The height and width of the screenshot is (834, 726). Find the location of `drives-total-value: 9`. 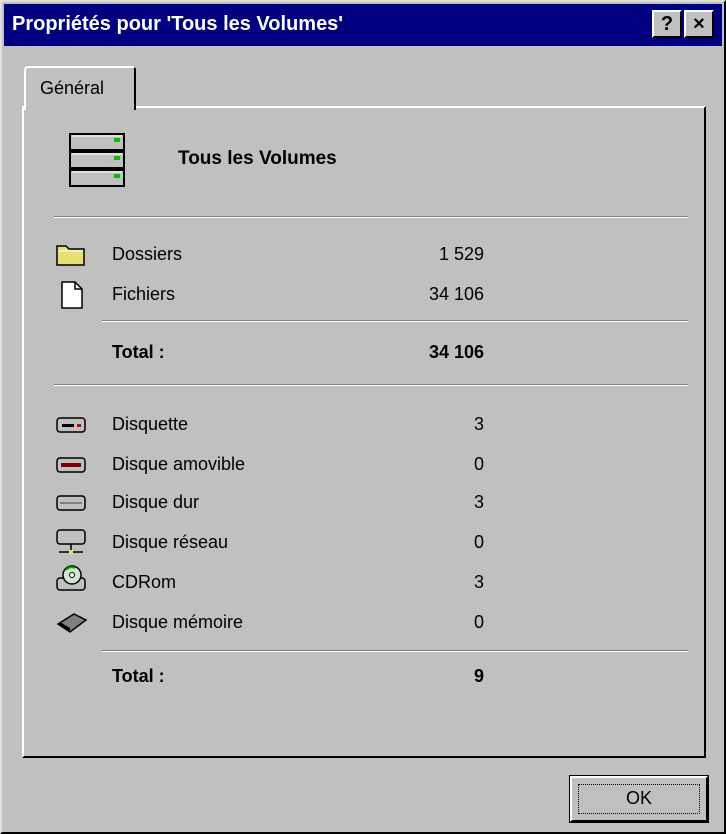

drives-total-value: 9 is located at coordinates (478, 676).